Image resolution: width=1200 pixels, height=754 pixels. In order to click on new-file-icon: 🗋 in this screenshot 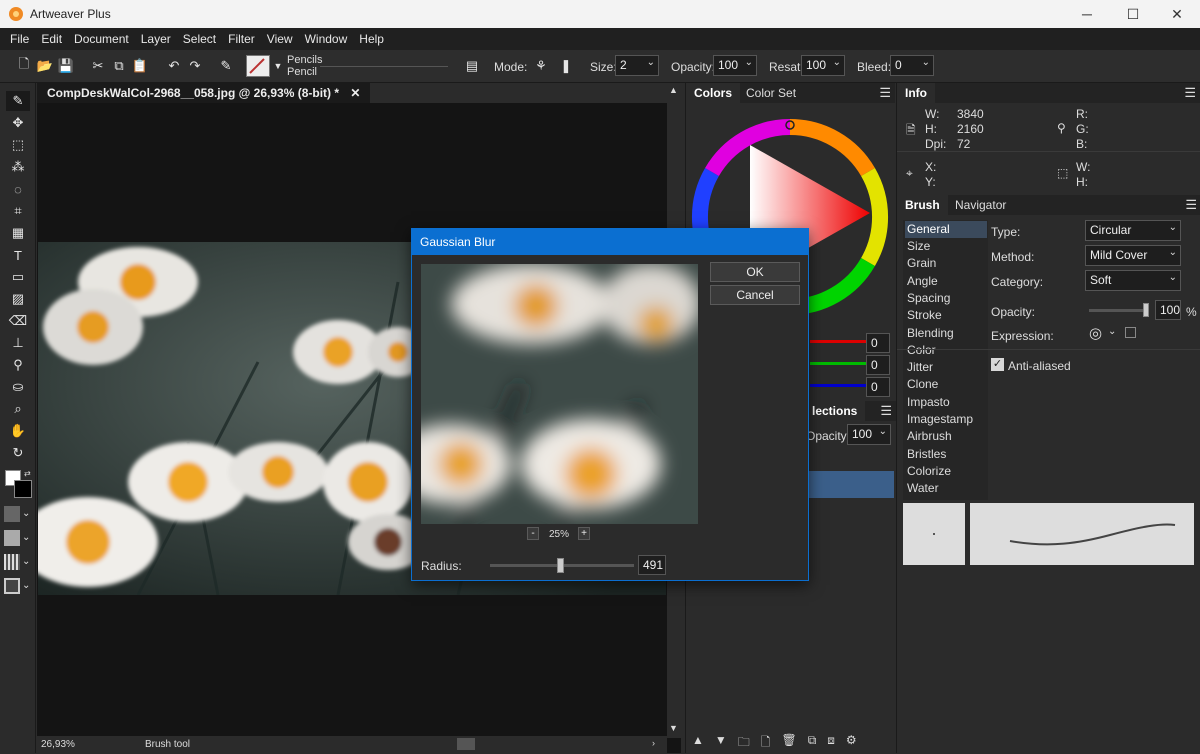, I will do `click(24, 66)`.